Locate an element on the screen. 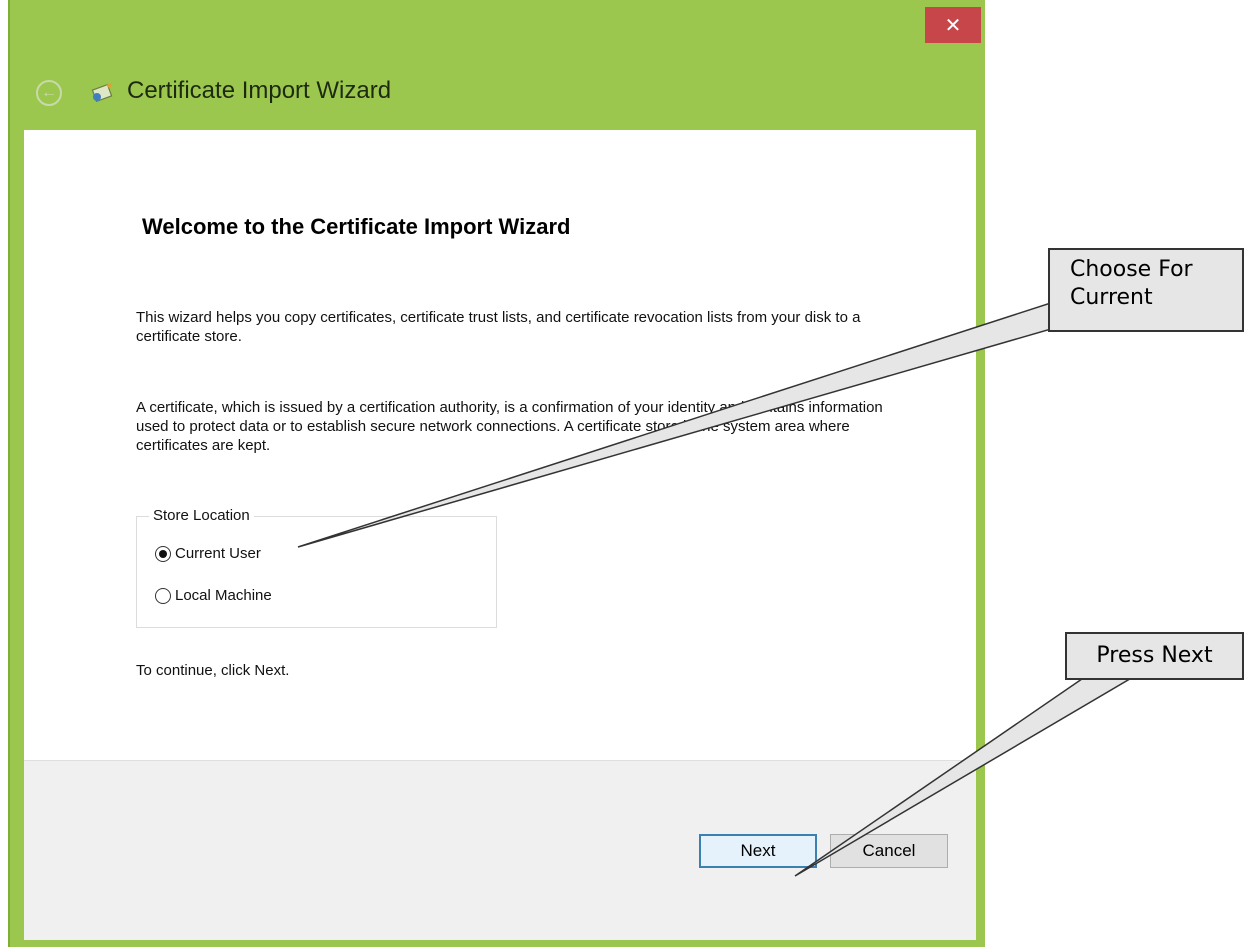 Image resolution: width=1248 pixels, height=947 pixels. next-button: Next is located at coordinates (758, 851).